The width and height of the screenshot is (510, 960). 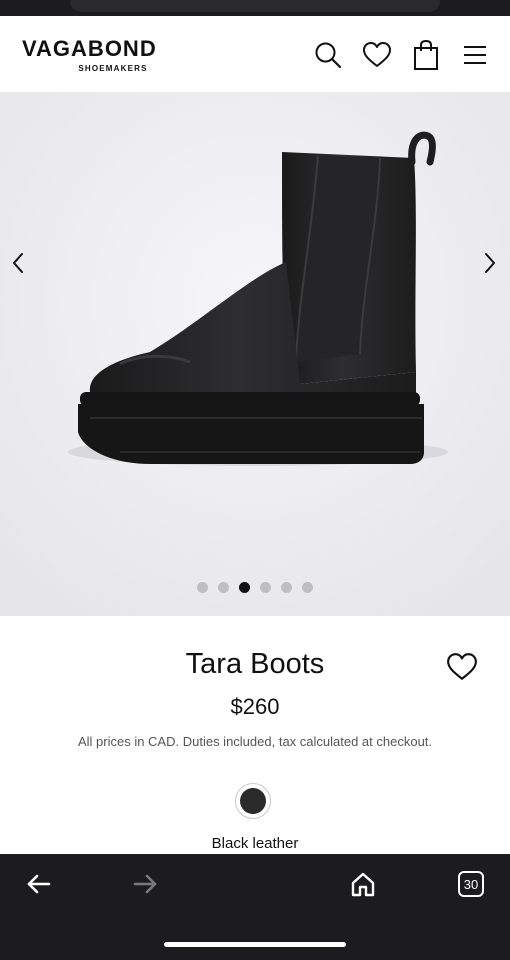 What do you see at coordinates (255, 587) in the screenshot?
I see `gallery-pagination` at bounding box center [255, 587].